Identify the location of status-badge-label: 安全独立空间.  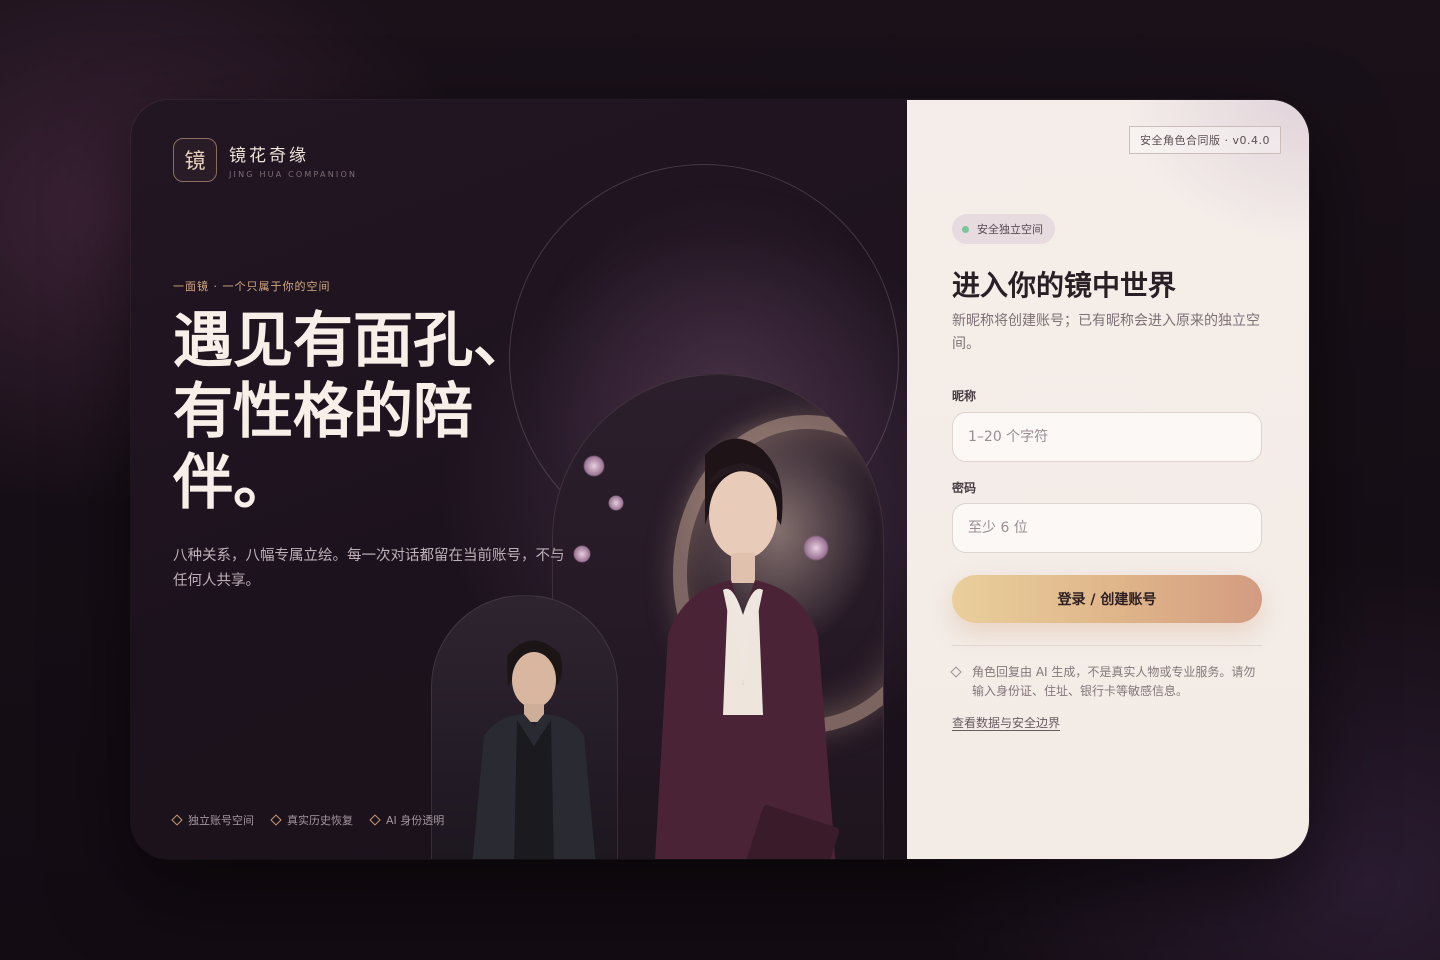
(1010, 229).